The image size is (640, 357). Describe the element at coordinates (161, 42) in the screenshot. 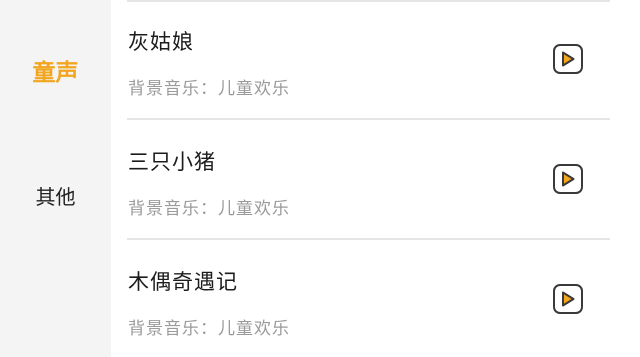

I see `song-title: 灰姑娘` at that location.